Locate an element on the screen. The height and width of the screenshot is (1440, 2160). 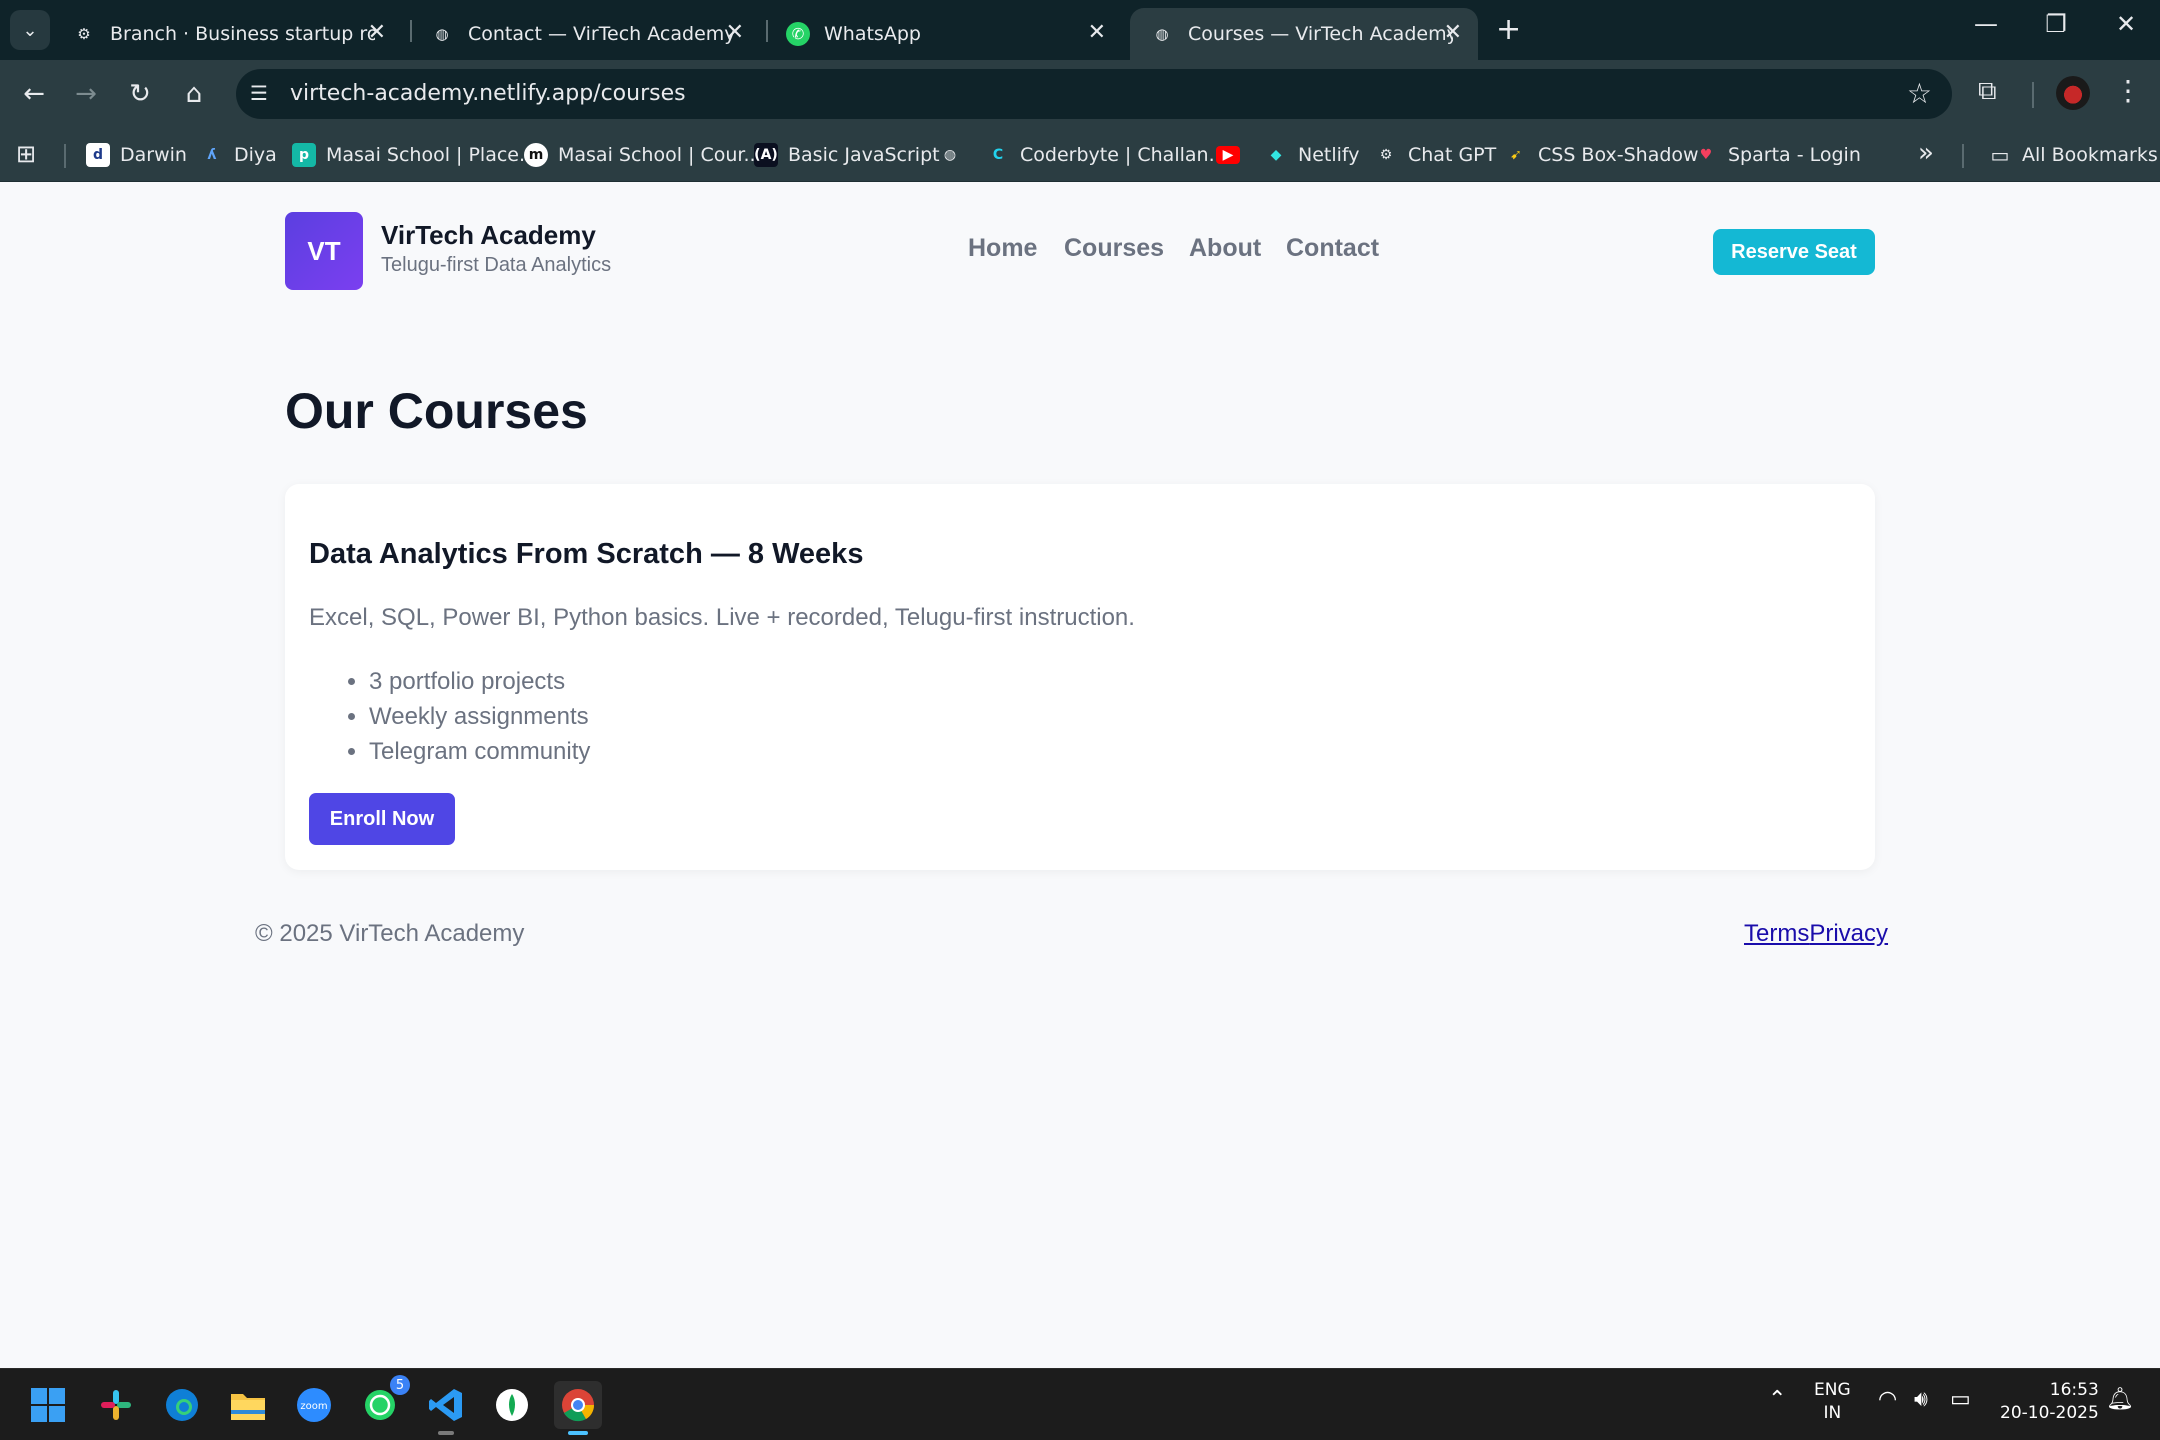
list-item: 3 portfolio projects is located at coordinates (479, 681).